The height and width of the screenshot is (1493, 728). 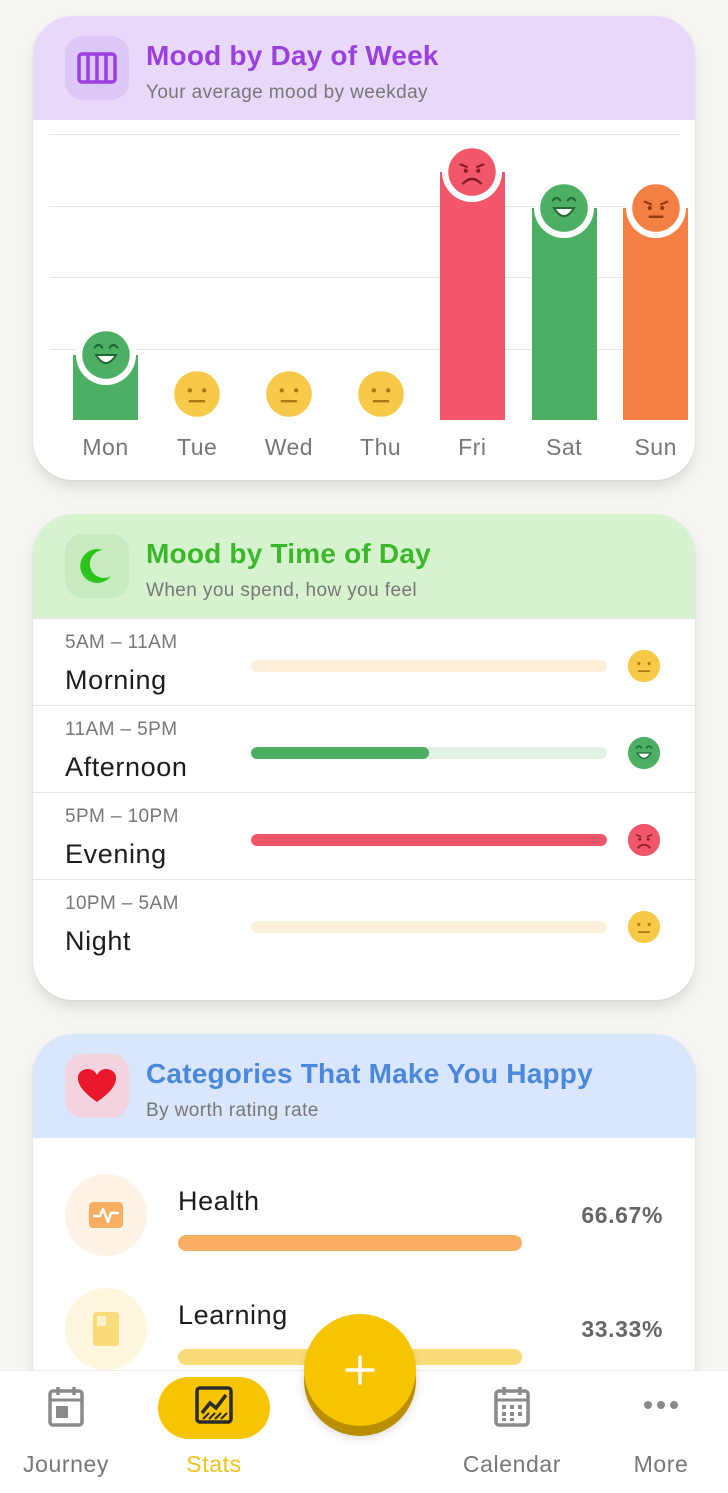 What do you see at coordinates (219, 1201) in the screenshot?
I see `category-name: Health` at bounding box center [219, 1201].